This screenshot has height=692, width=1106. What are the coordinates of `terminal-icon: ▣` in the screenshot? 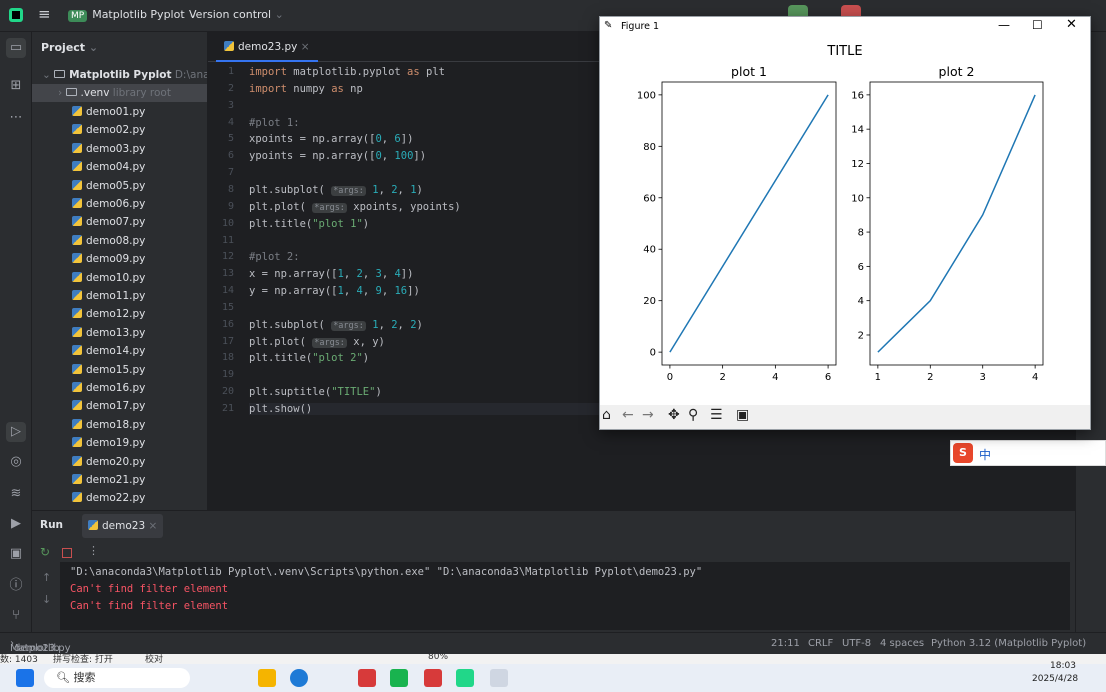 It's located at (16, 554).